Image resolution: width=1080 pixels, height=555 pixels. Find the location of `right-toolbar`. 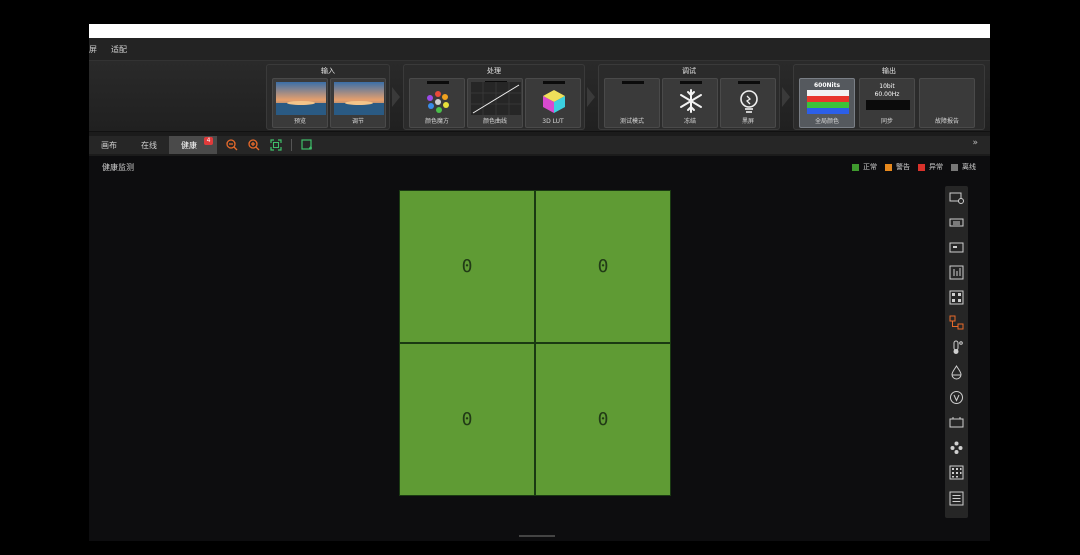

right-toolbar is located at coordinates (956, 352).